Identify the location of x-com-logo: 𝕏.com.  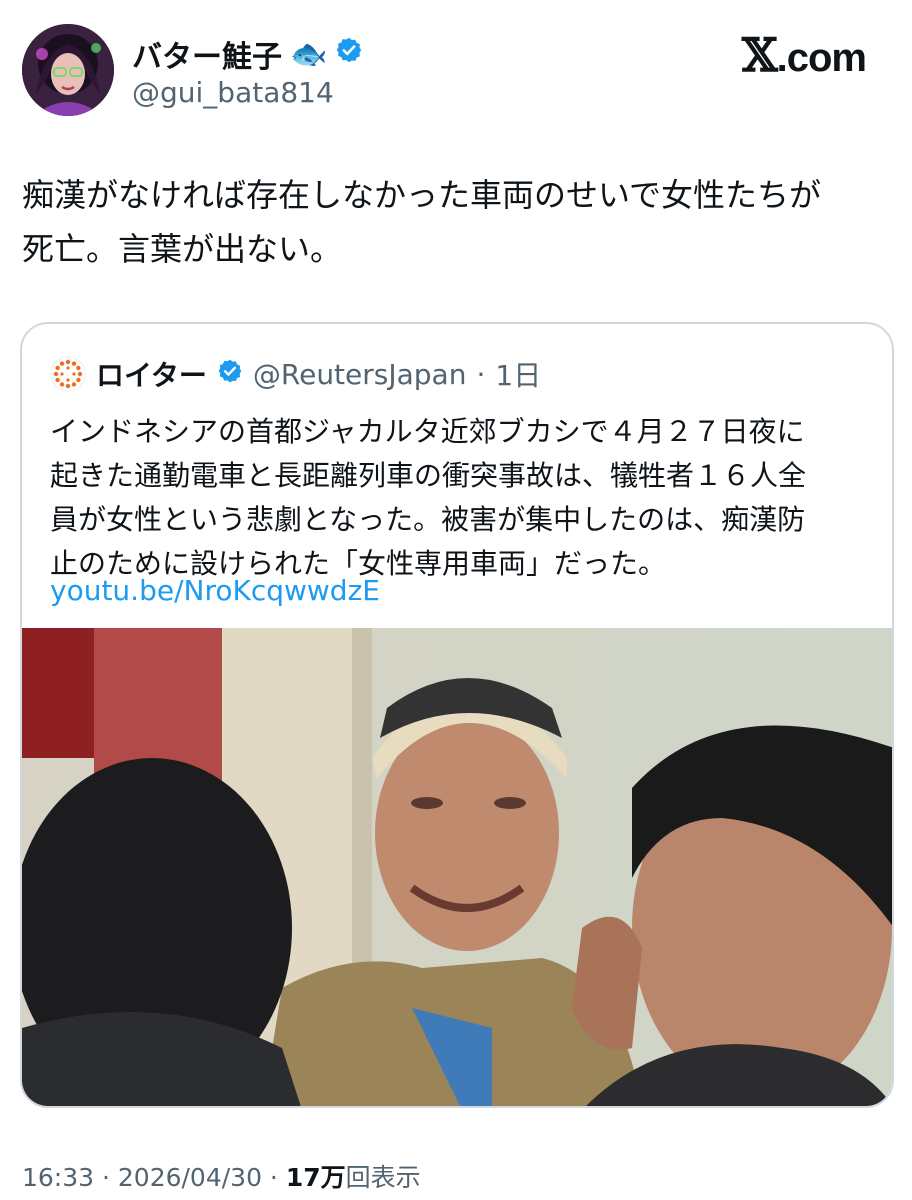
(804, 55).